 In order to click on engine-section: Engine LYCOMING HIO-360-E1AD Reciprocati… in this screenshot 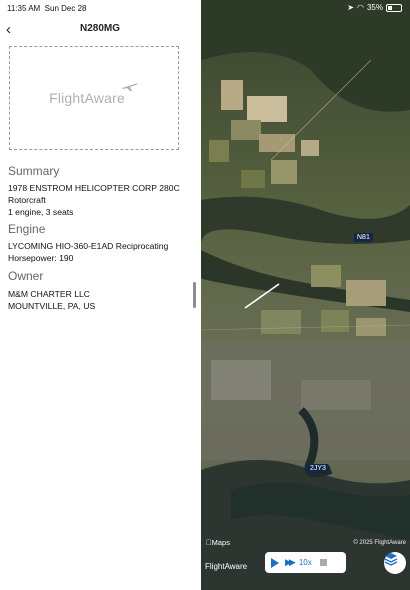, I will do `click(100, 243)`.